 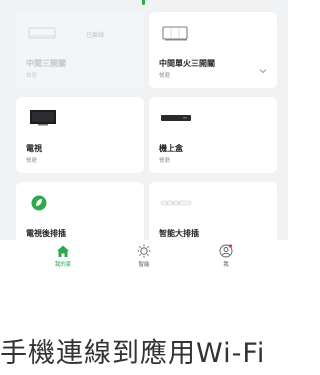 I want to click on tab-smart: 智能, so click(x=144, y=257).